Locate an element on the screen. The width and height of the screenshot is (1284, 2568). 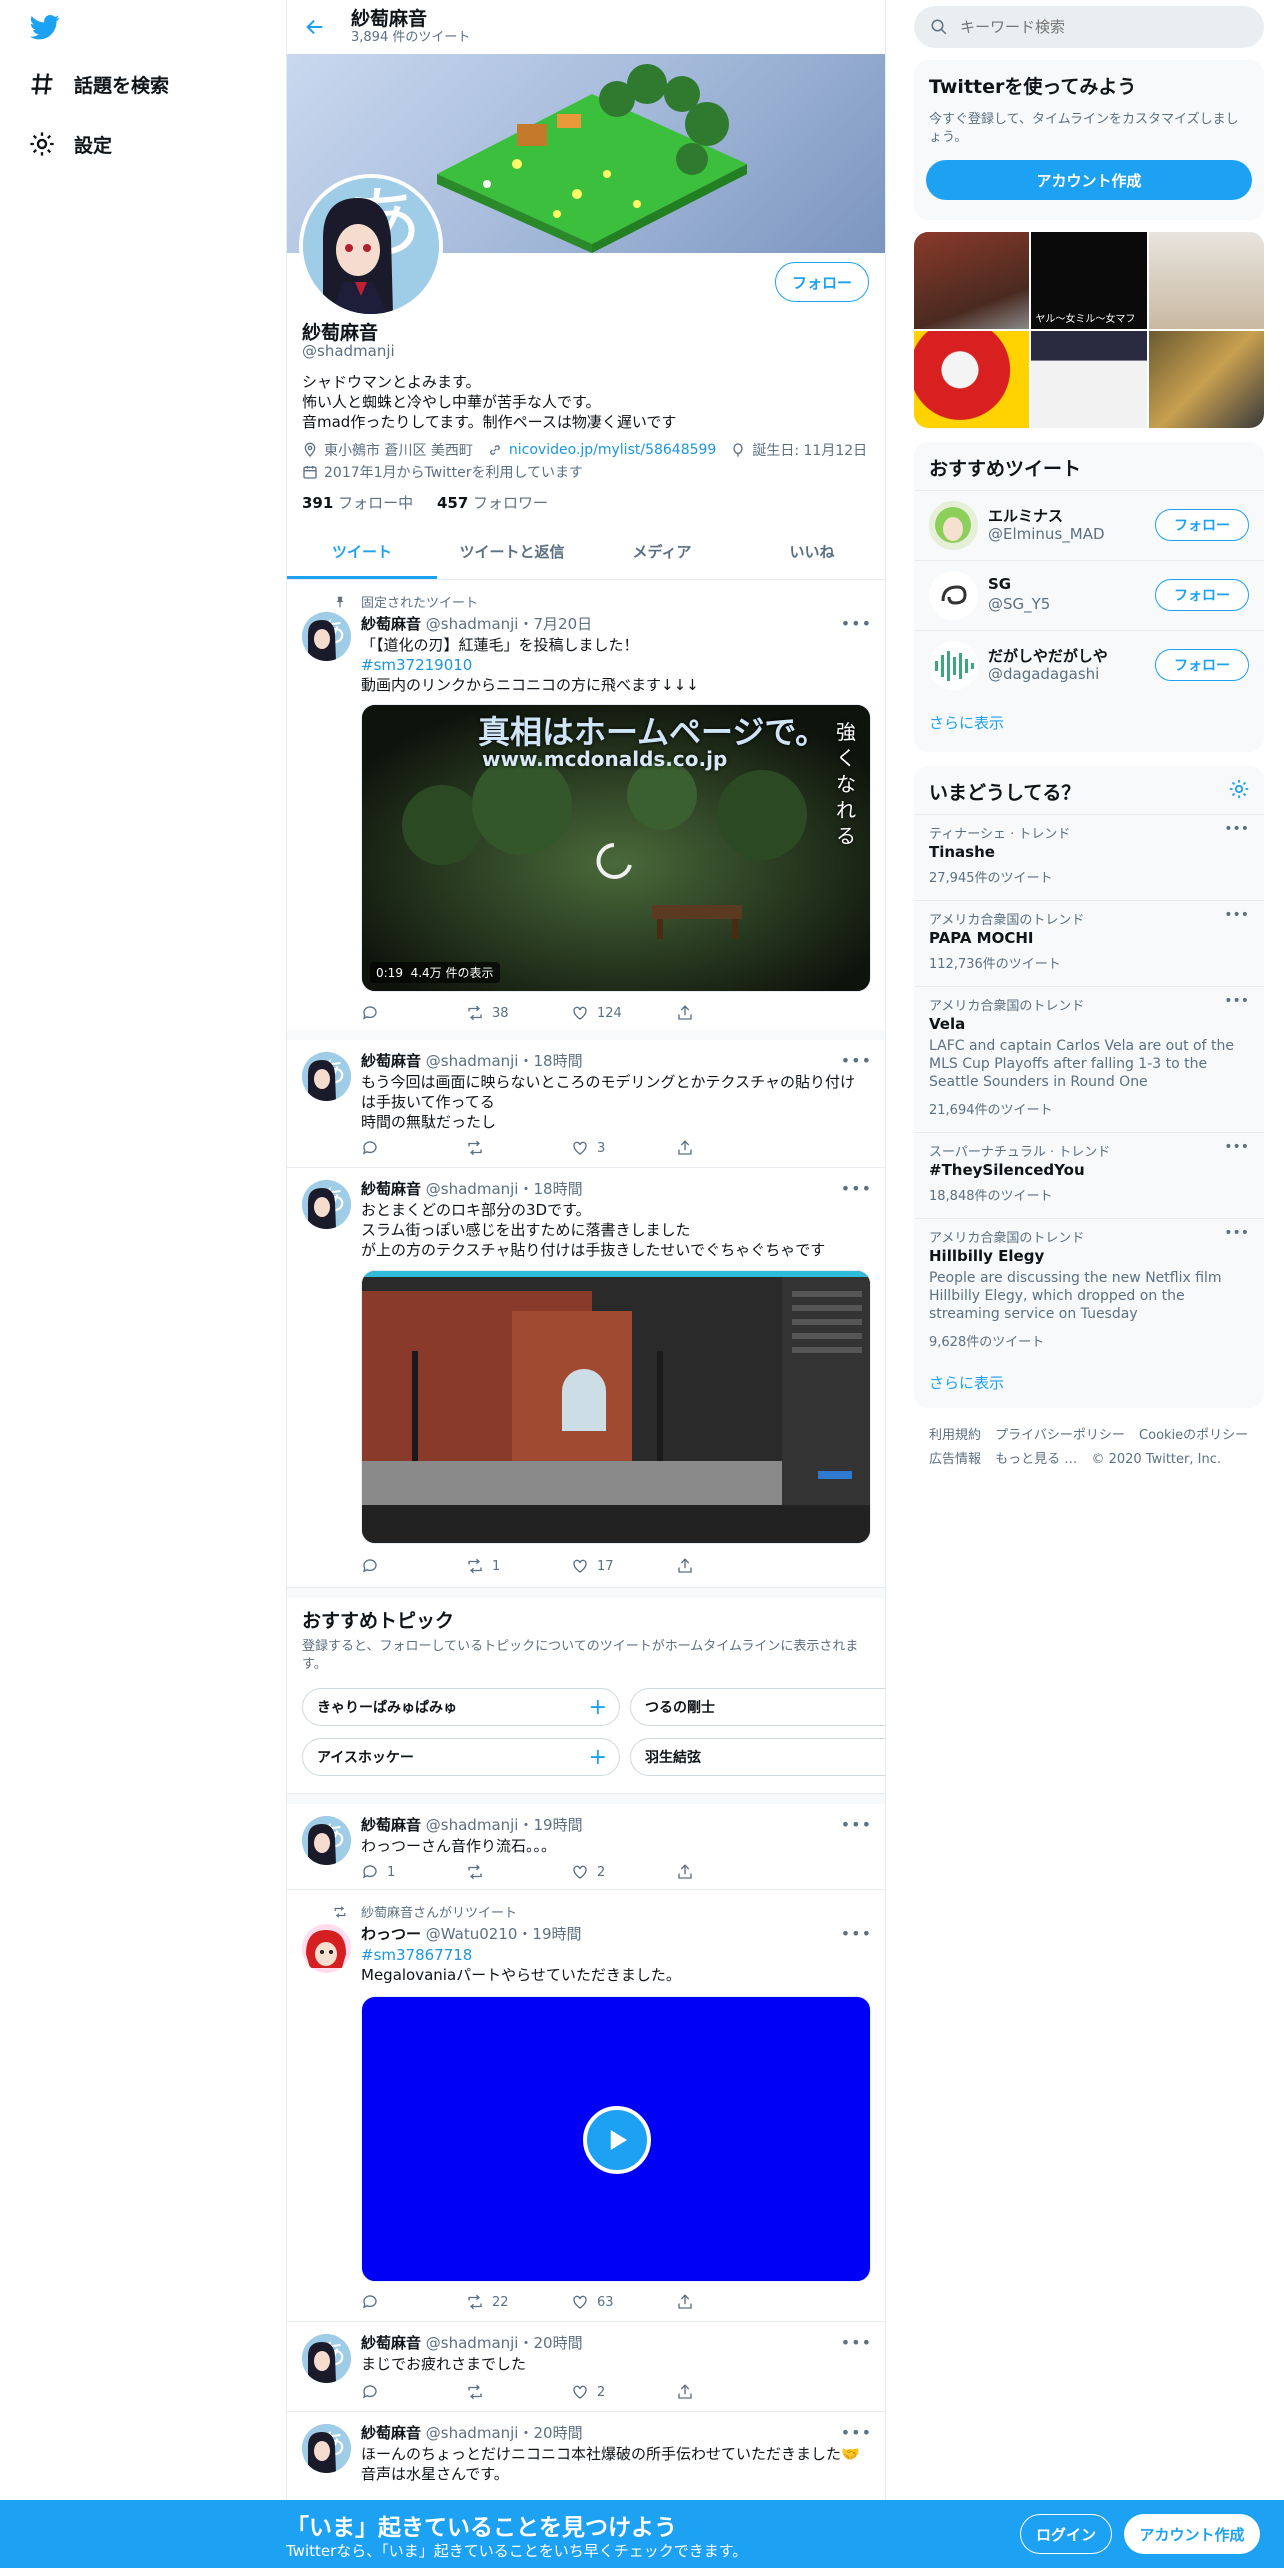
retweet-button: 38 is located at coordinates (518, 1013).